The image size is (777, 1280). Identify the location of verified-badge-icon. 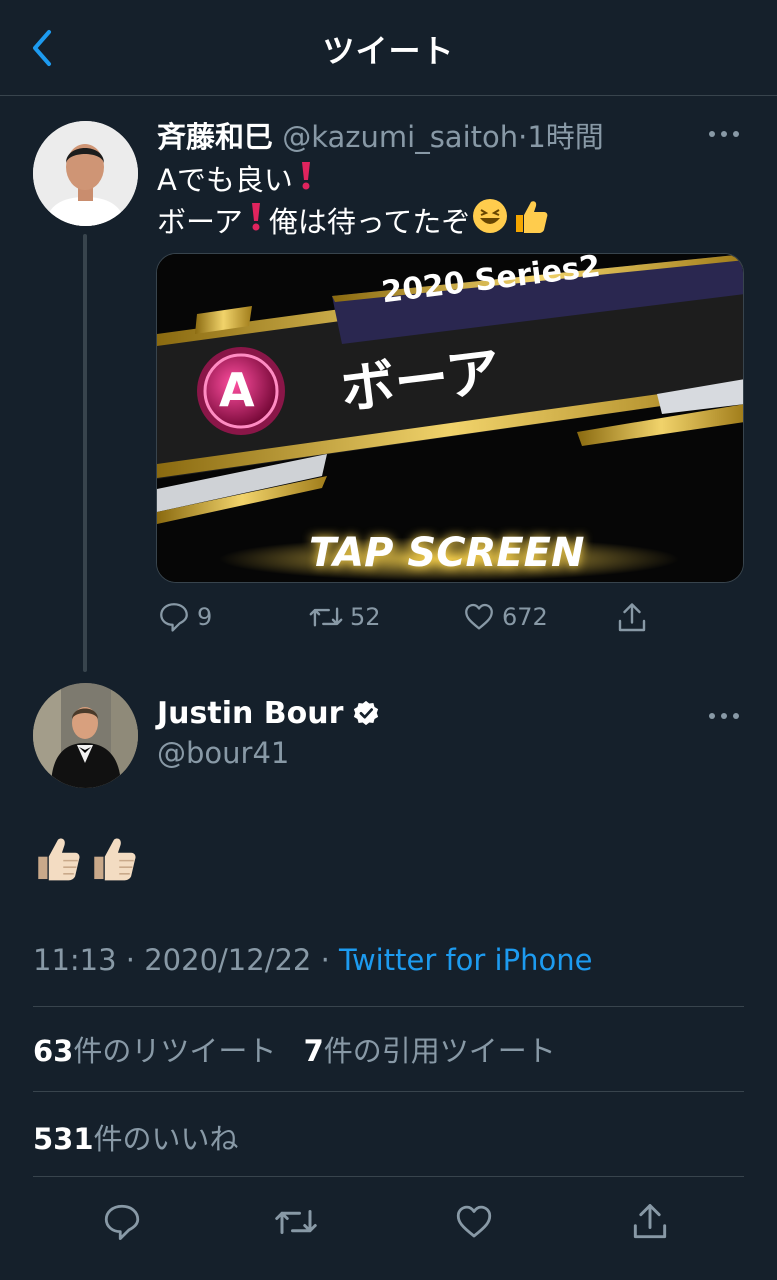
(366, 712).